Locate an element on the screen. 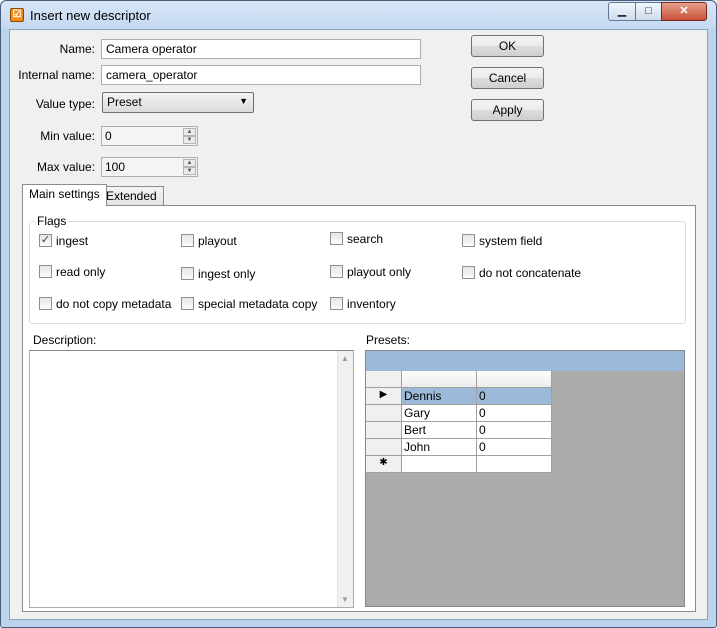  checkbox-special-metadata-copy: special metadata copy is located at coordinates (249, 304).